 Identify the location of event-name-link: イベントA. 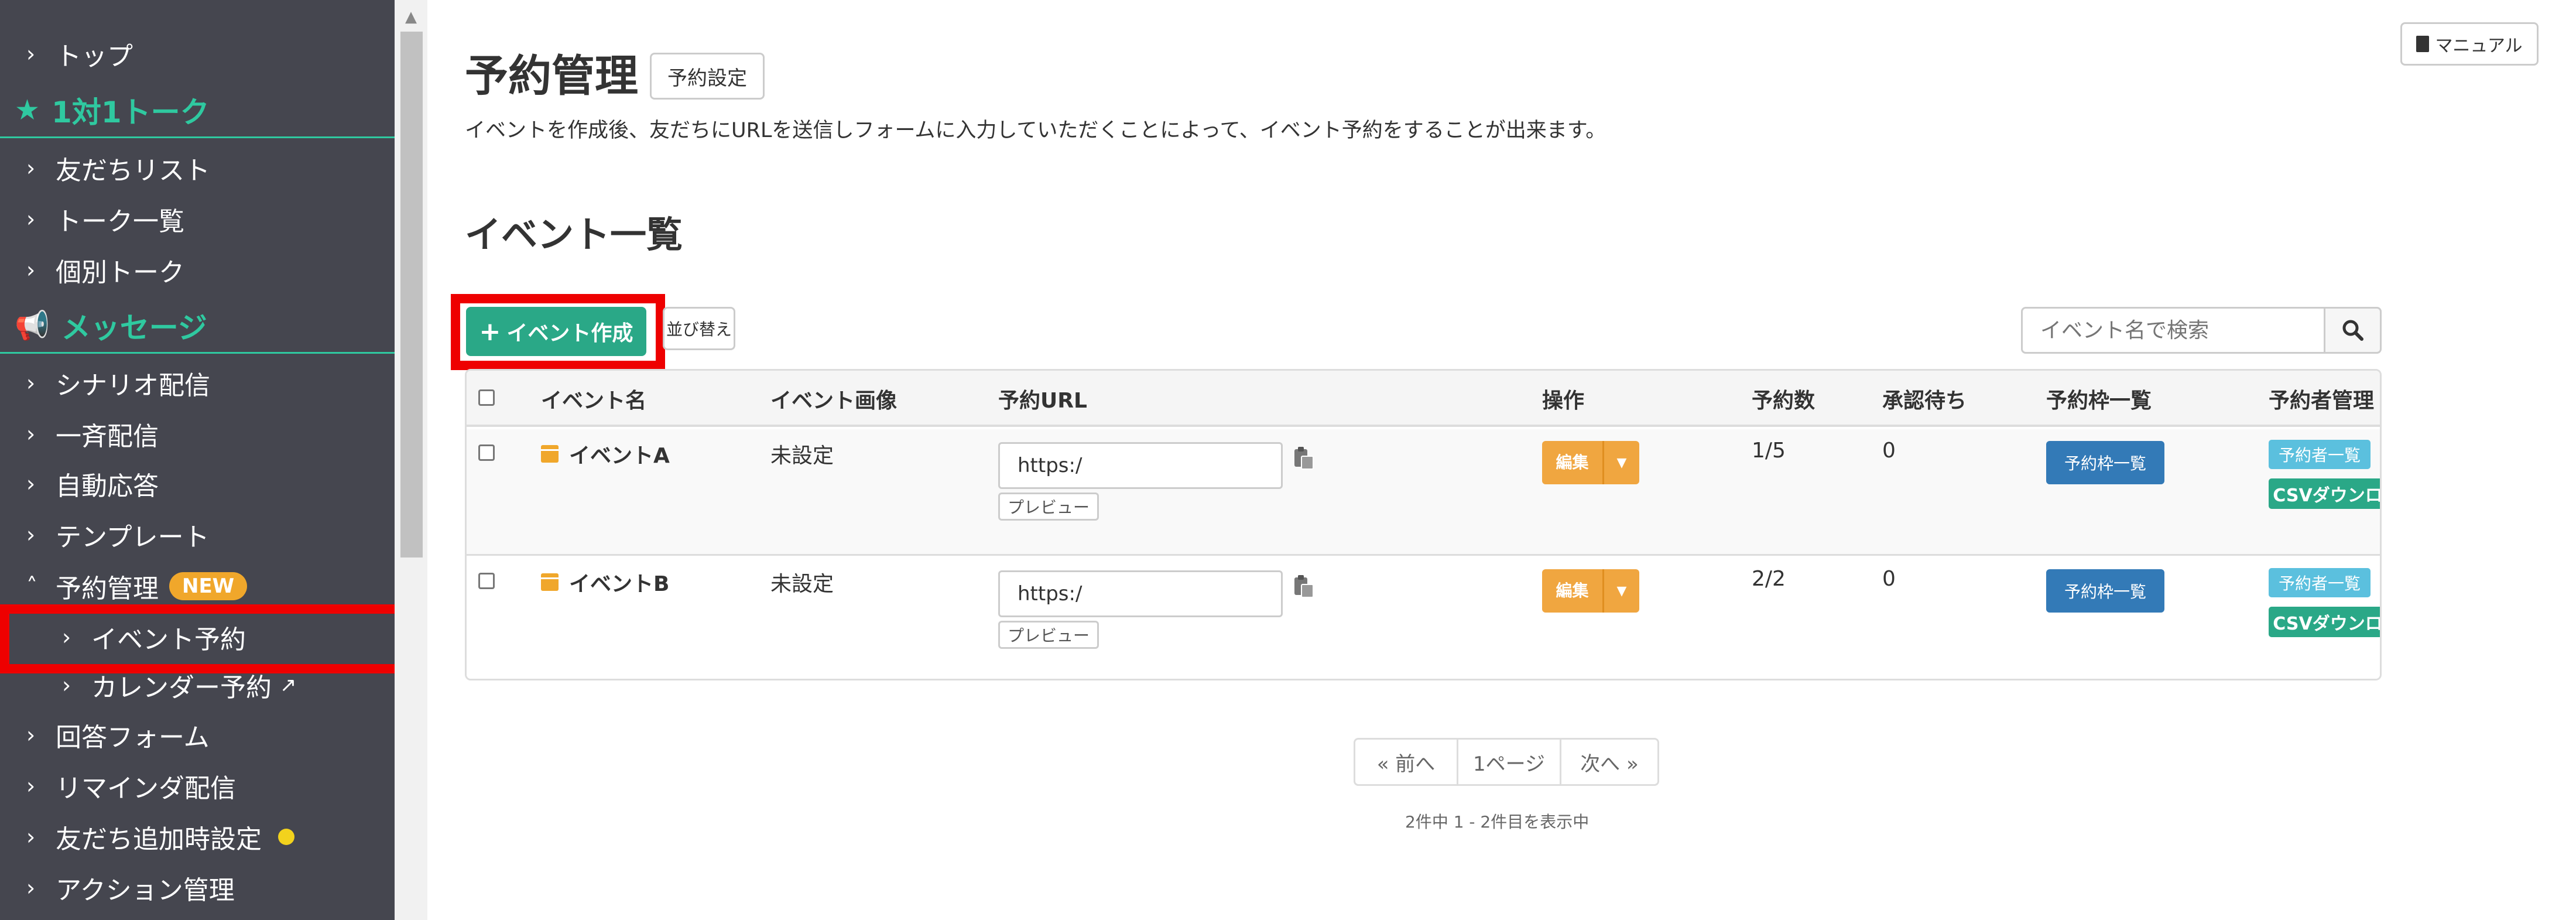
(605, 454).